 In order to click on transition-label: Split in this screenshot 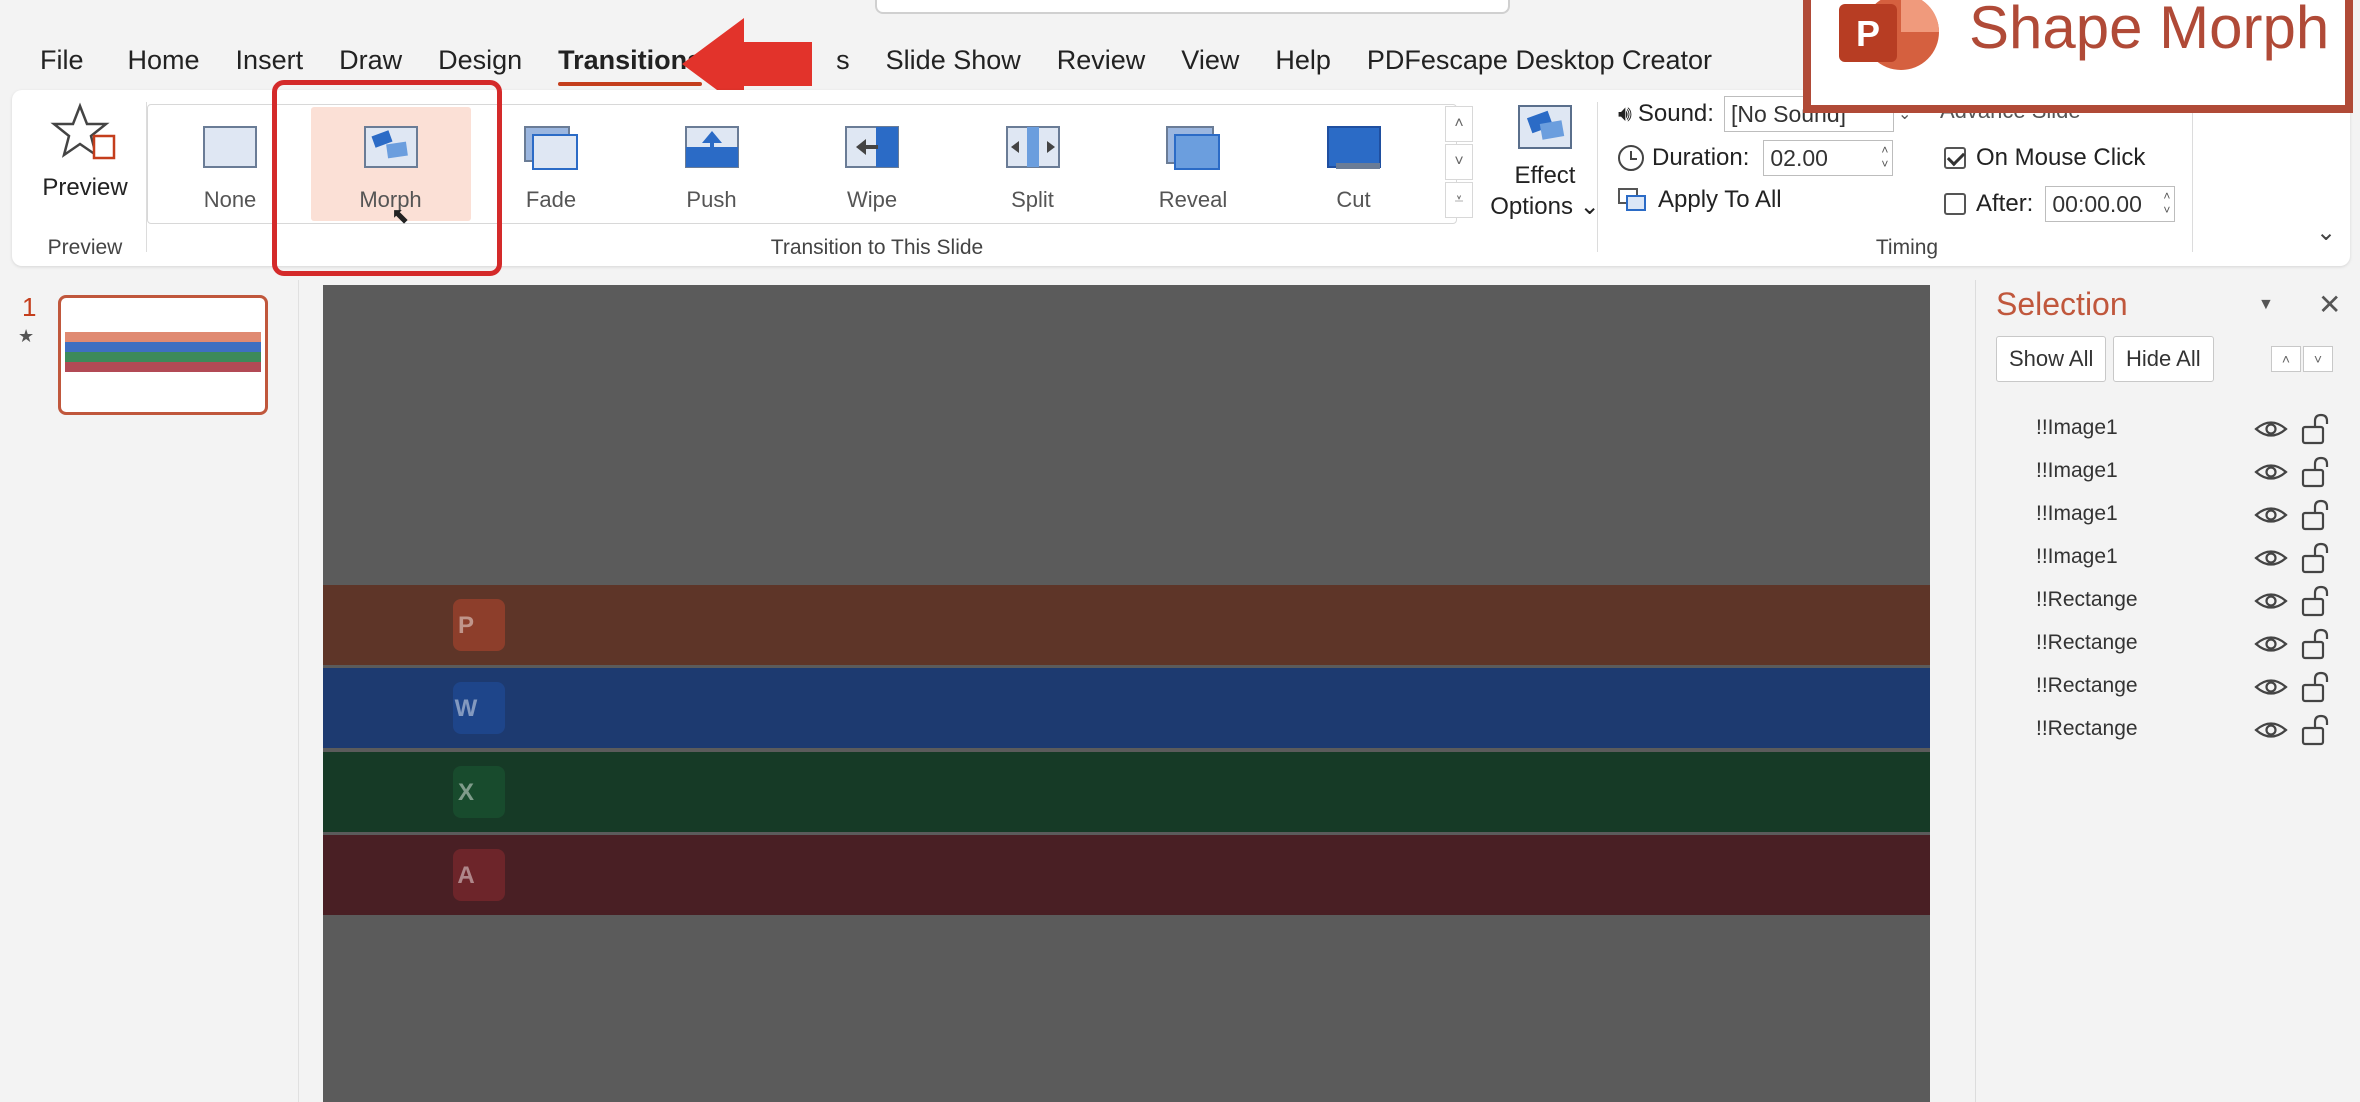, I will do `click(1032, 199)`.